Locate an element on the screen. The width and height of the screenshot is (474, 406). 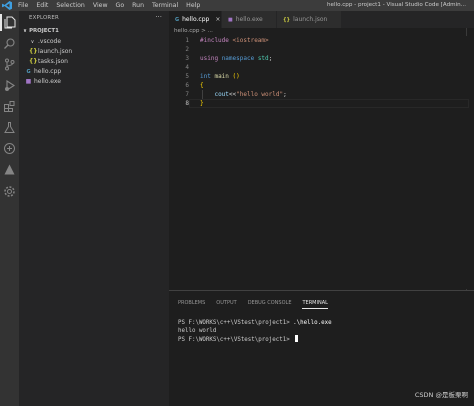
code-line-6: { is located at coordinates (202, 85).